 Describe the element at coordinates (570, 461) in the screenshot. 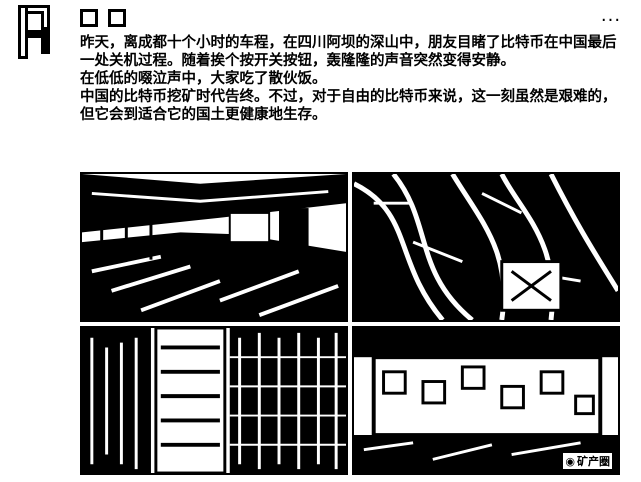

I see `wechat-icon: ◉` at that location.